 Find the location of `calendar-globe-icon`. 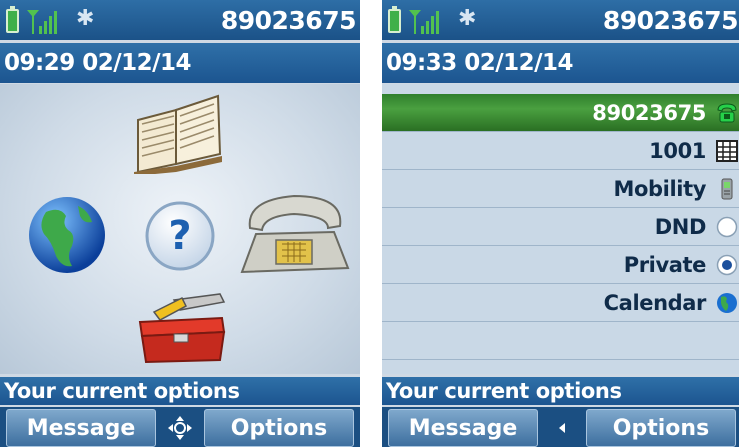

calendar-globe-icon is located at coordinates (727, 303).